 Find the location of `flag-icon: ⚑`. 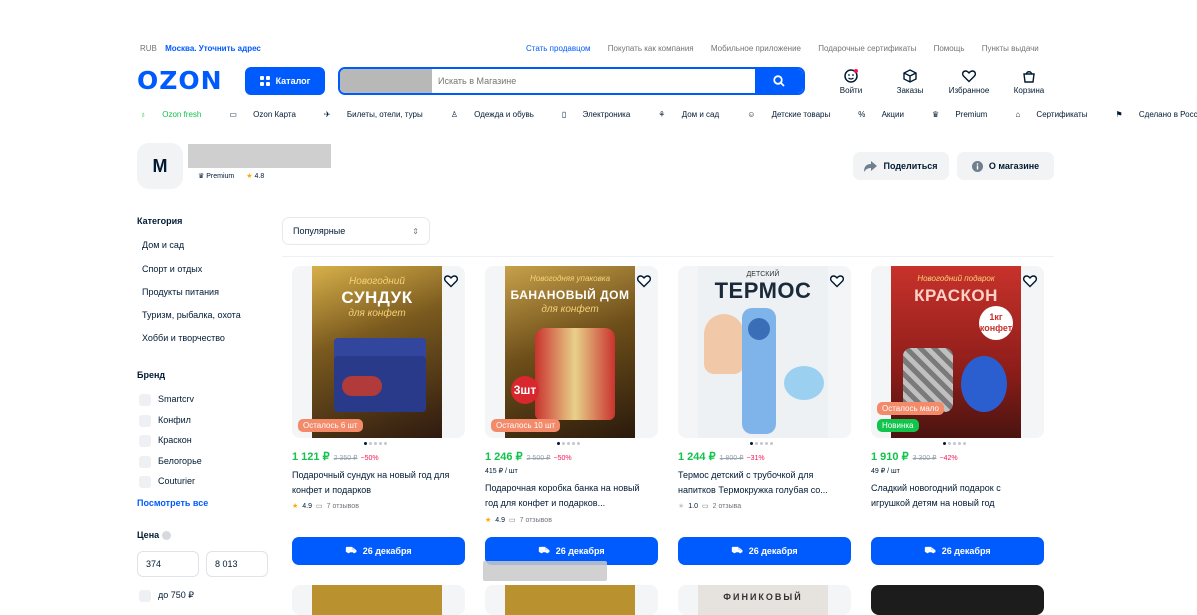

flag-icon: ⚑ is located at coordinates (1120, 114).